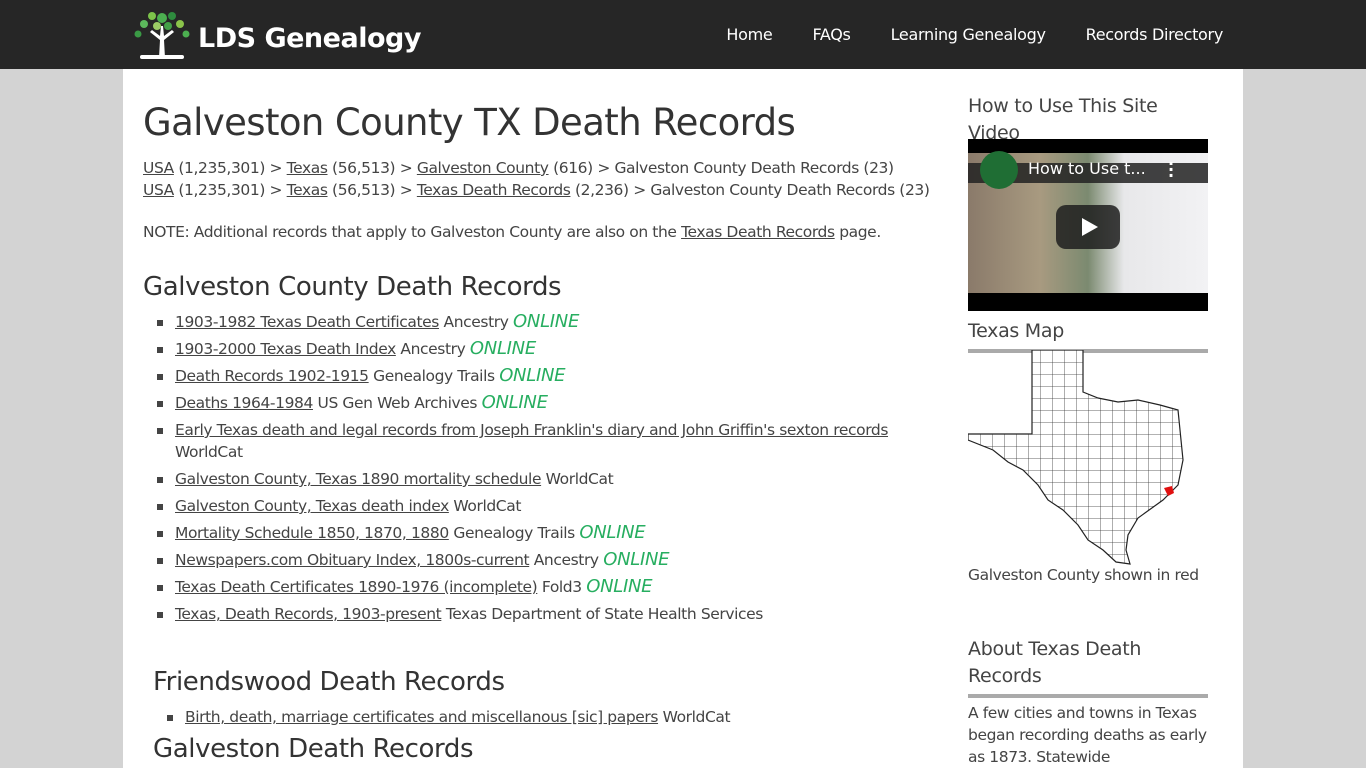 This screenshot has height=768, width=1366. Describe the element at coordinates (352, 287) in the screenshot. I see `section-heading: Galveston County Death Records` at that location.